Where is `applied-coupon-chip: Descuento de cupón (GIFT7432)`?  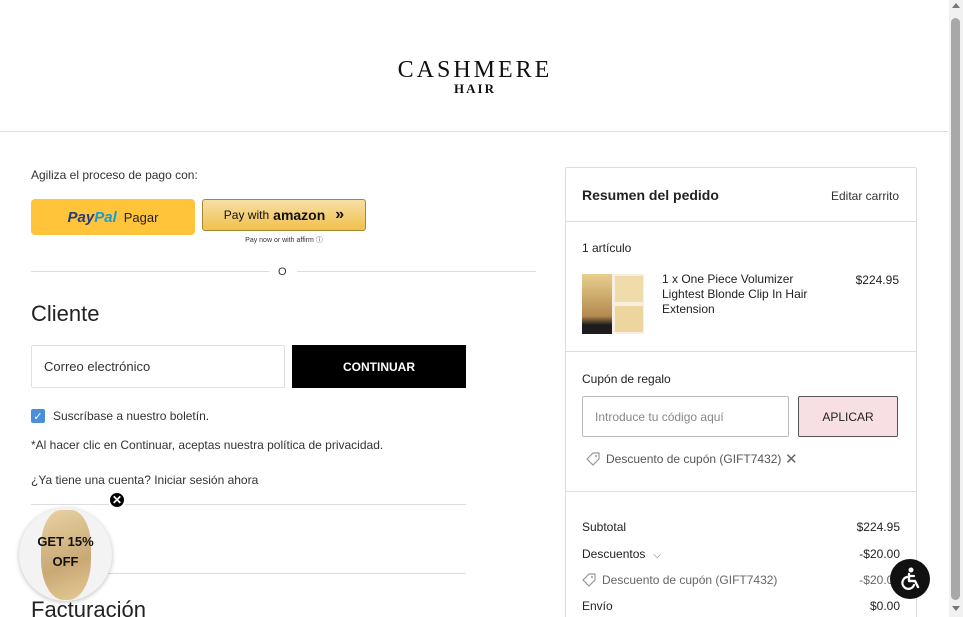 applied-coupon-chip: Descuento de cupón (GIFT7432) is located at coordinates (683, 459).